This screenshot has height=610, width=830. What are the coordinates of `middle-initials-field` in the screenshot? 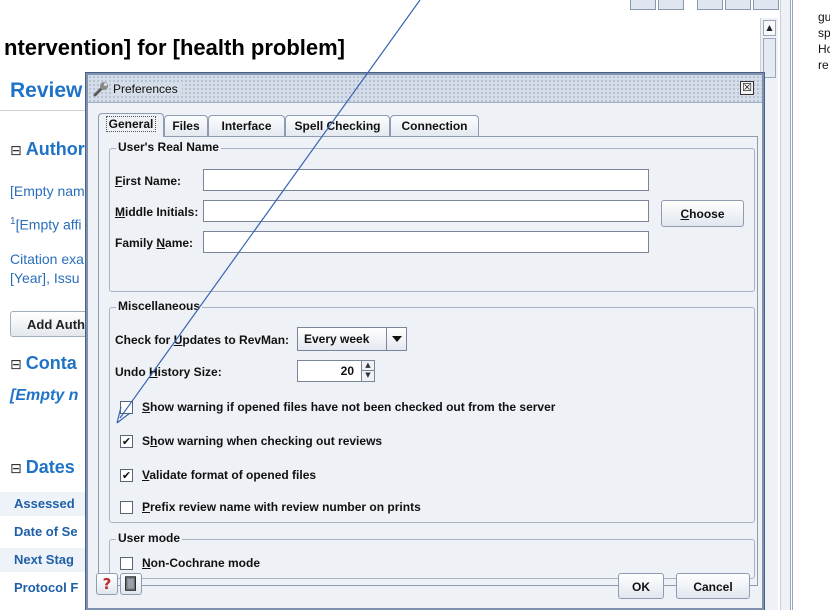 It's located at (426, 211).